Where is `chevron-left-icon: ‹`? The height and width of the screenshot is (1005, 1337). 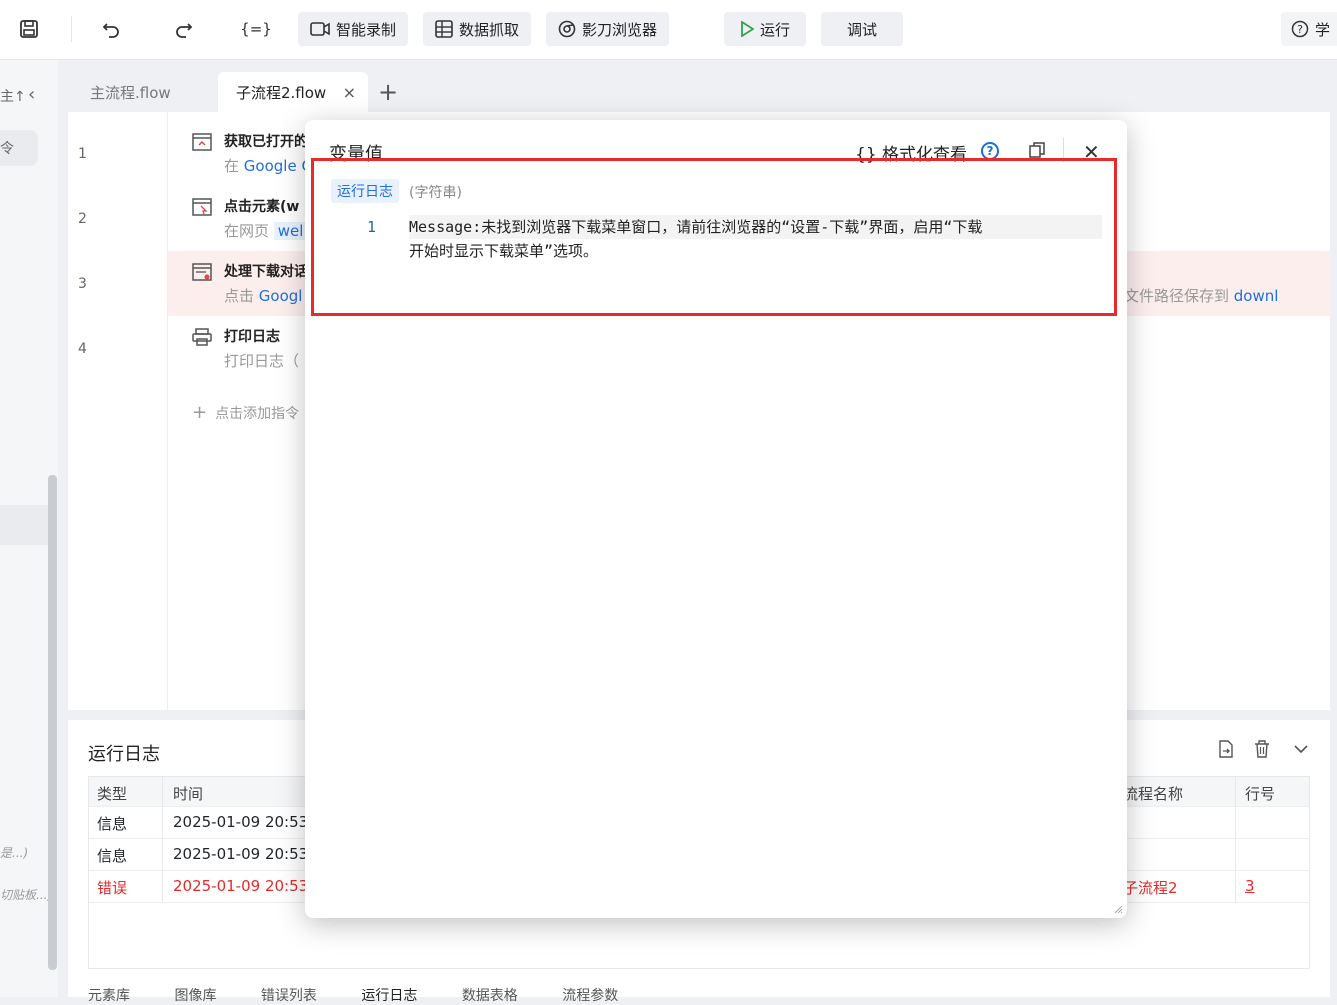
chevron-left-icon: ‹ is located at coordinates (31, 94).